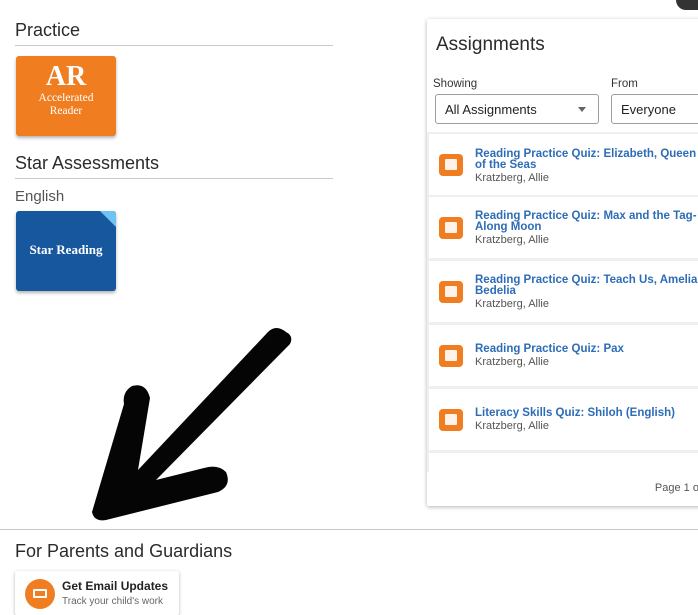  What do you see at coordinates (648, 109) in the screenshot?
I see `from-select-value: Everyone` at bounding box center [648, 109].